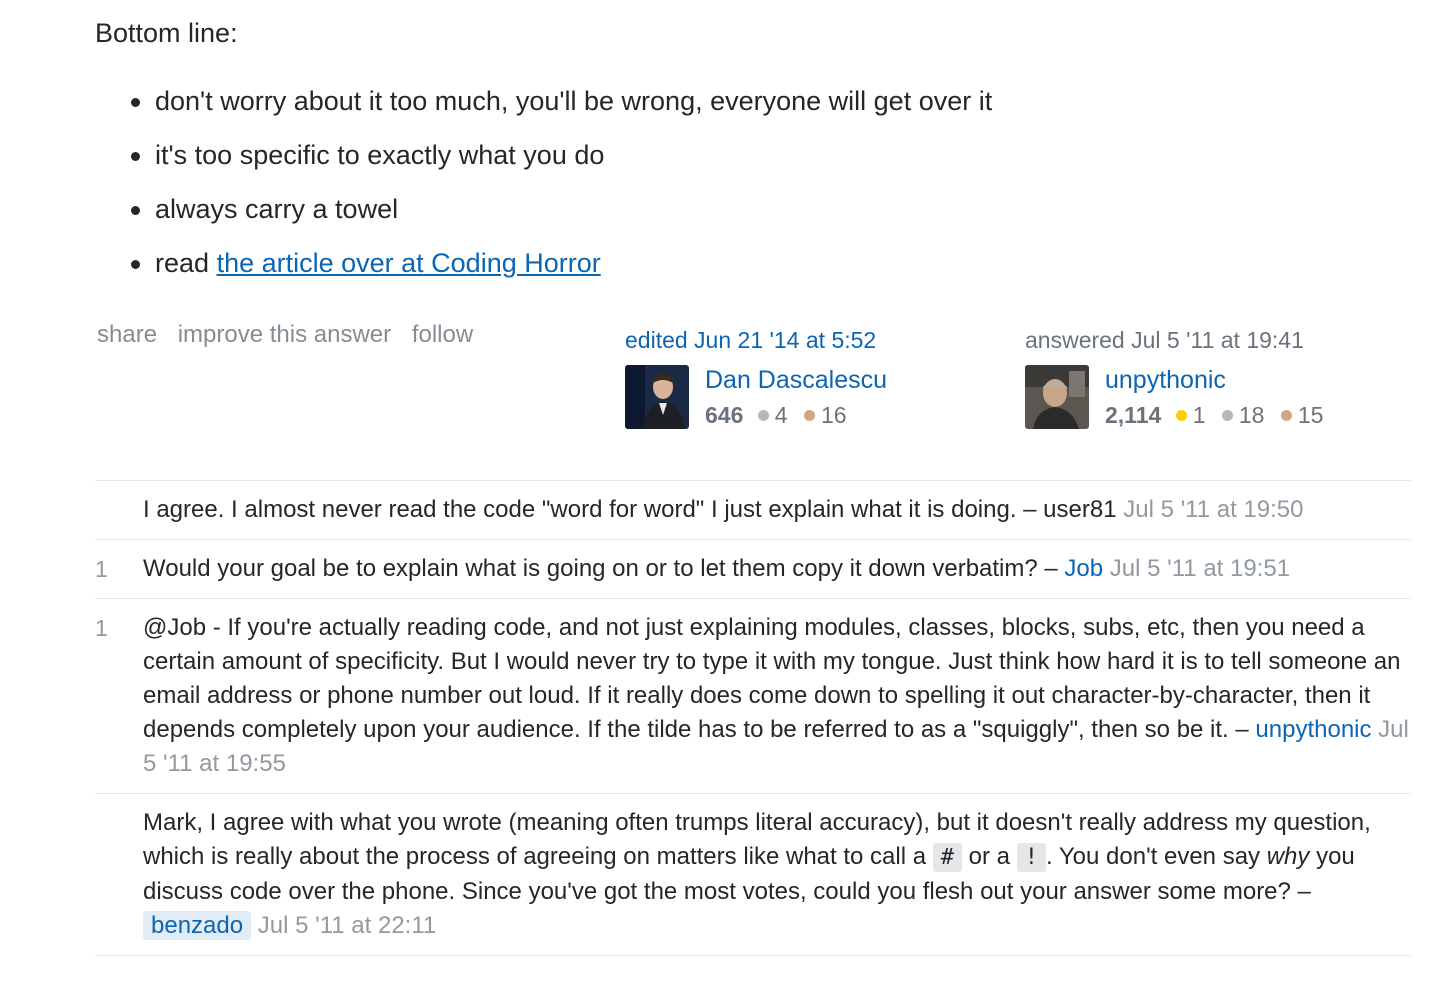 Image resolution: width=1448 pixels, height=993 pixels. I want to click on answered-timestamp: answered Jul 5 '11 at 19:41, so click(1164, 340).